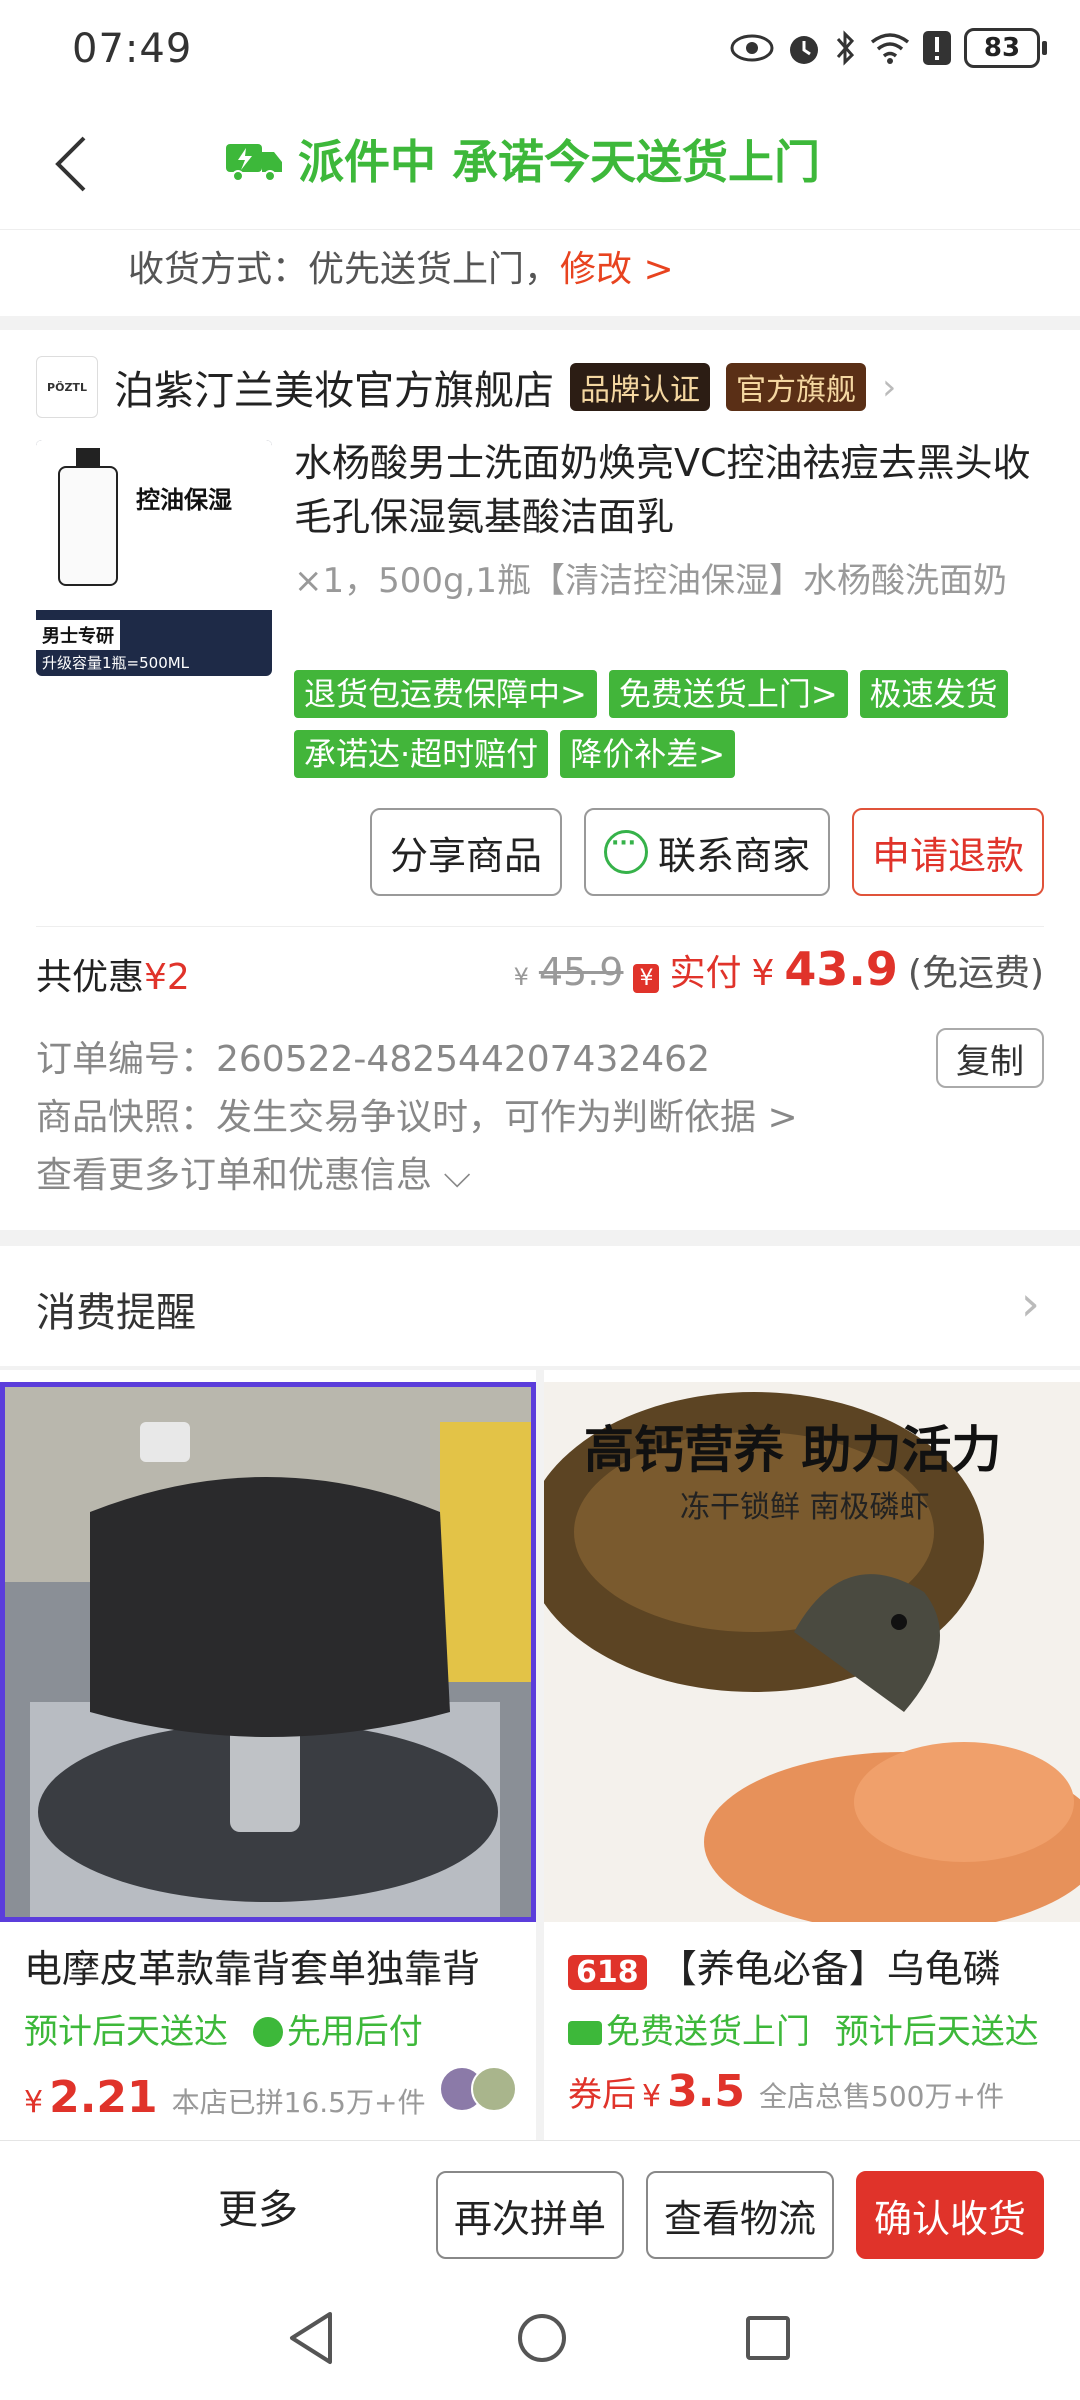 The image size is (1080, 2400). I want to click on recommended-product-meta: 免费送货上门 预计后天送达, so click(803, 2028).